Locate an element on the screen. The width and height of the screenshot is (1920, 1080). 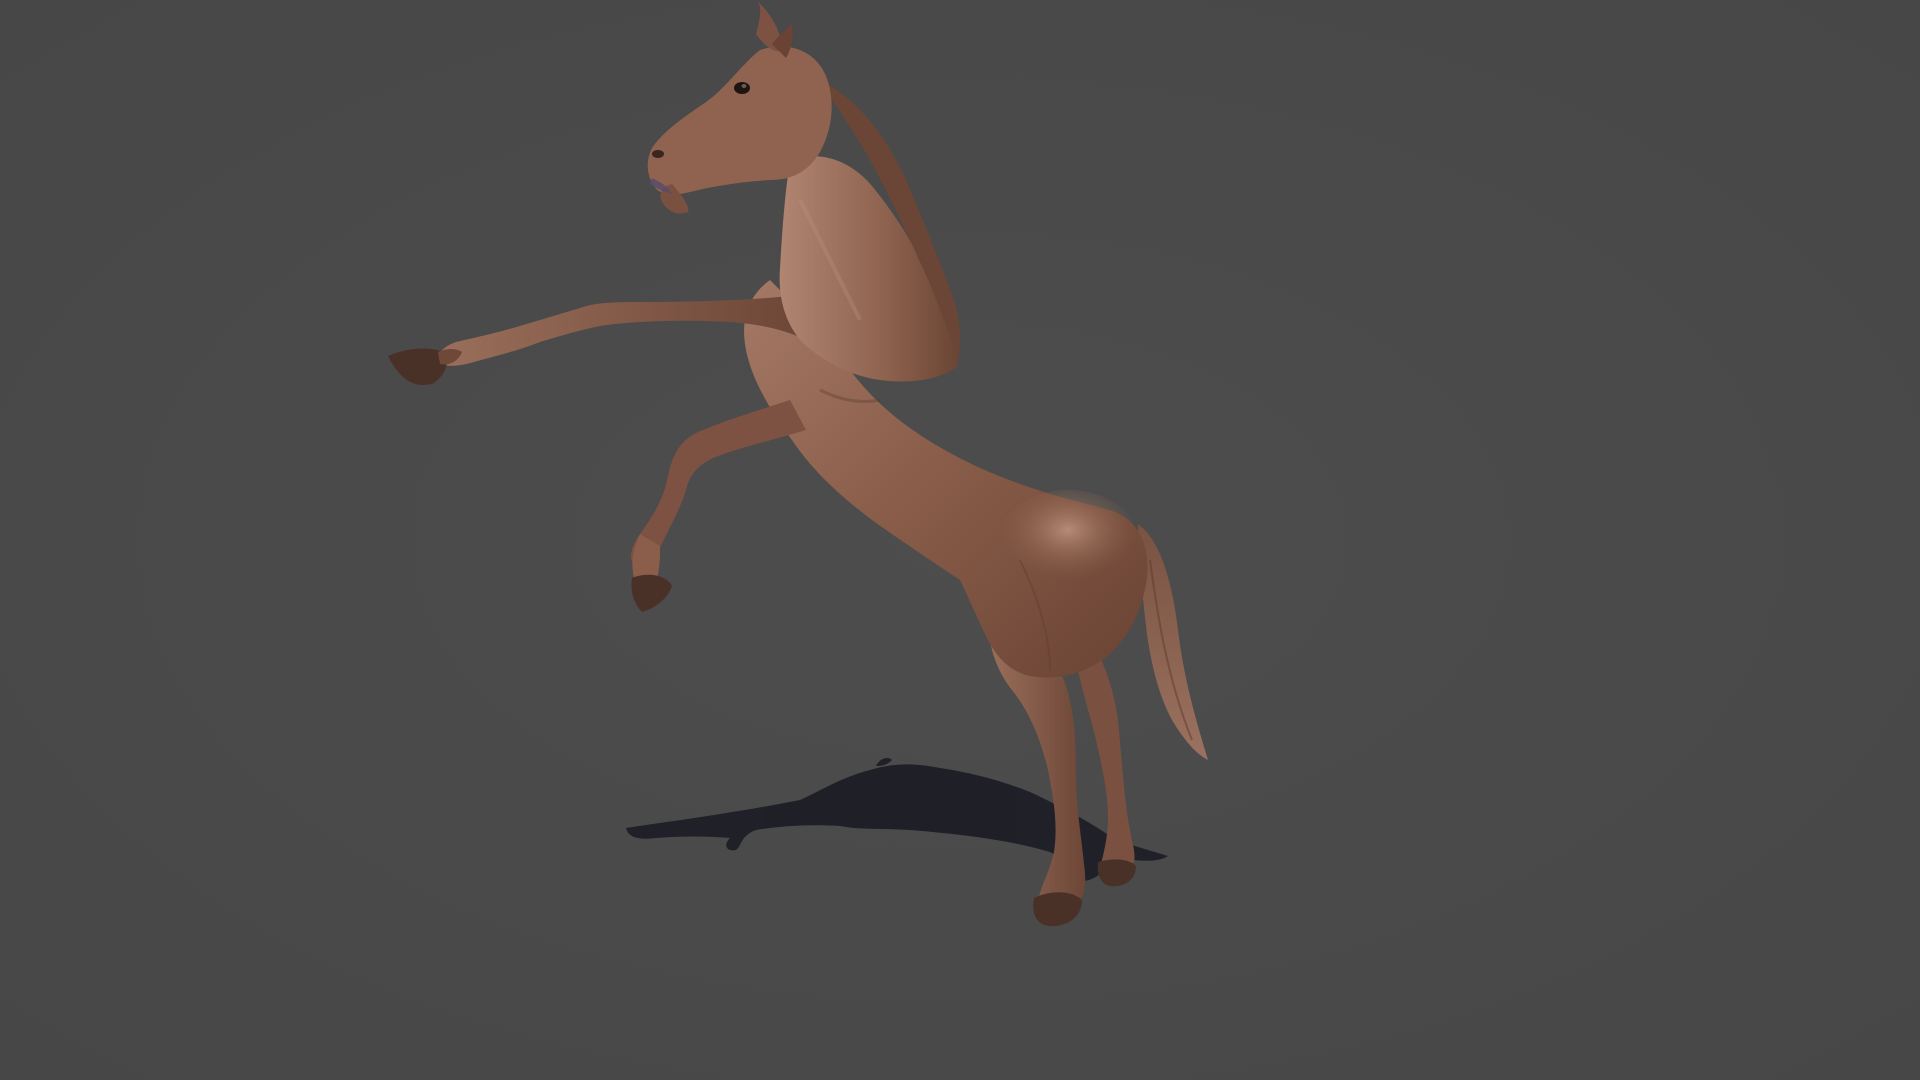
horse-nostril is located at coordinates (658, 154).